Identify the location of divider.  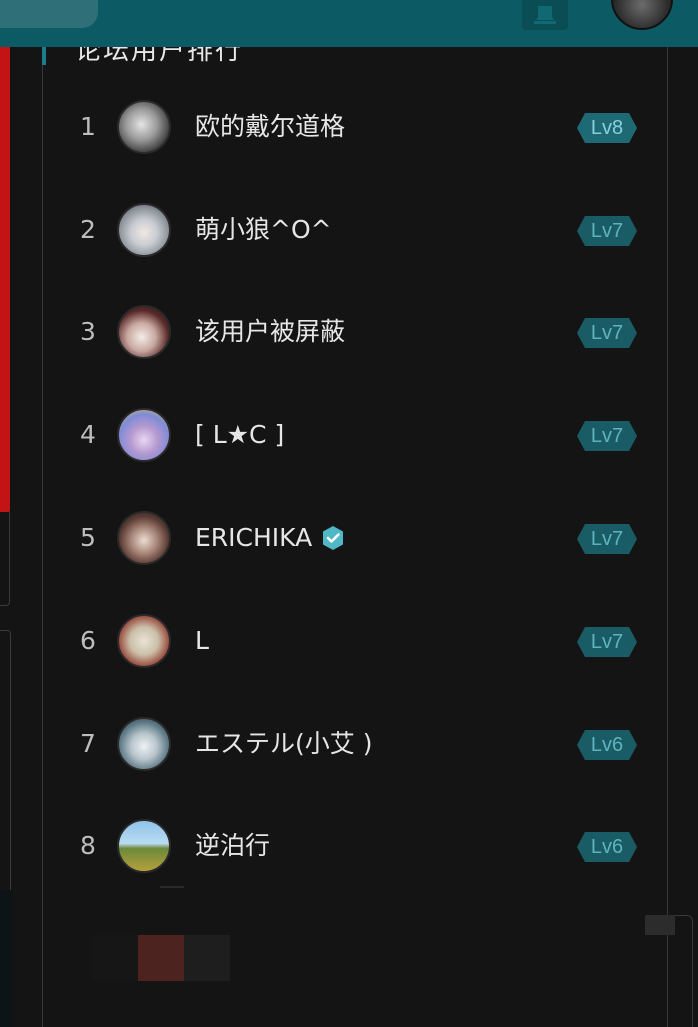
(172, 887).